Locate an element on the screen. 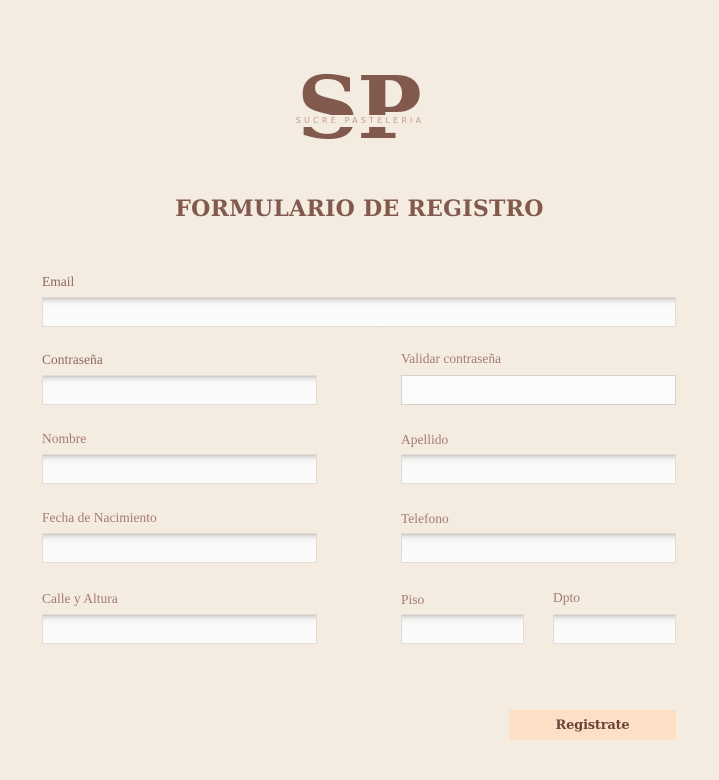 The height and width of the screenshot is (780, 719). password-field is located at coordinates (179, 390).